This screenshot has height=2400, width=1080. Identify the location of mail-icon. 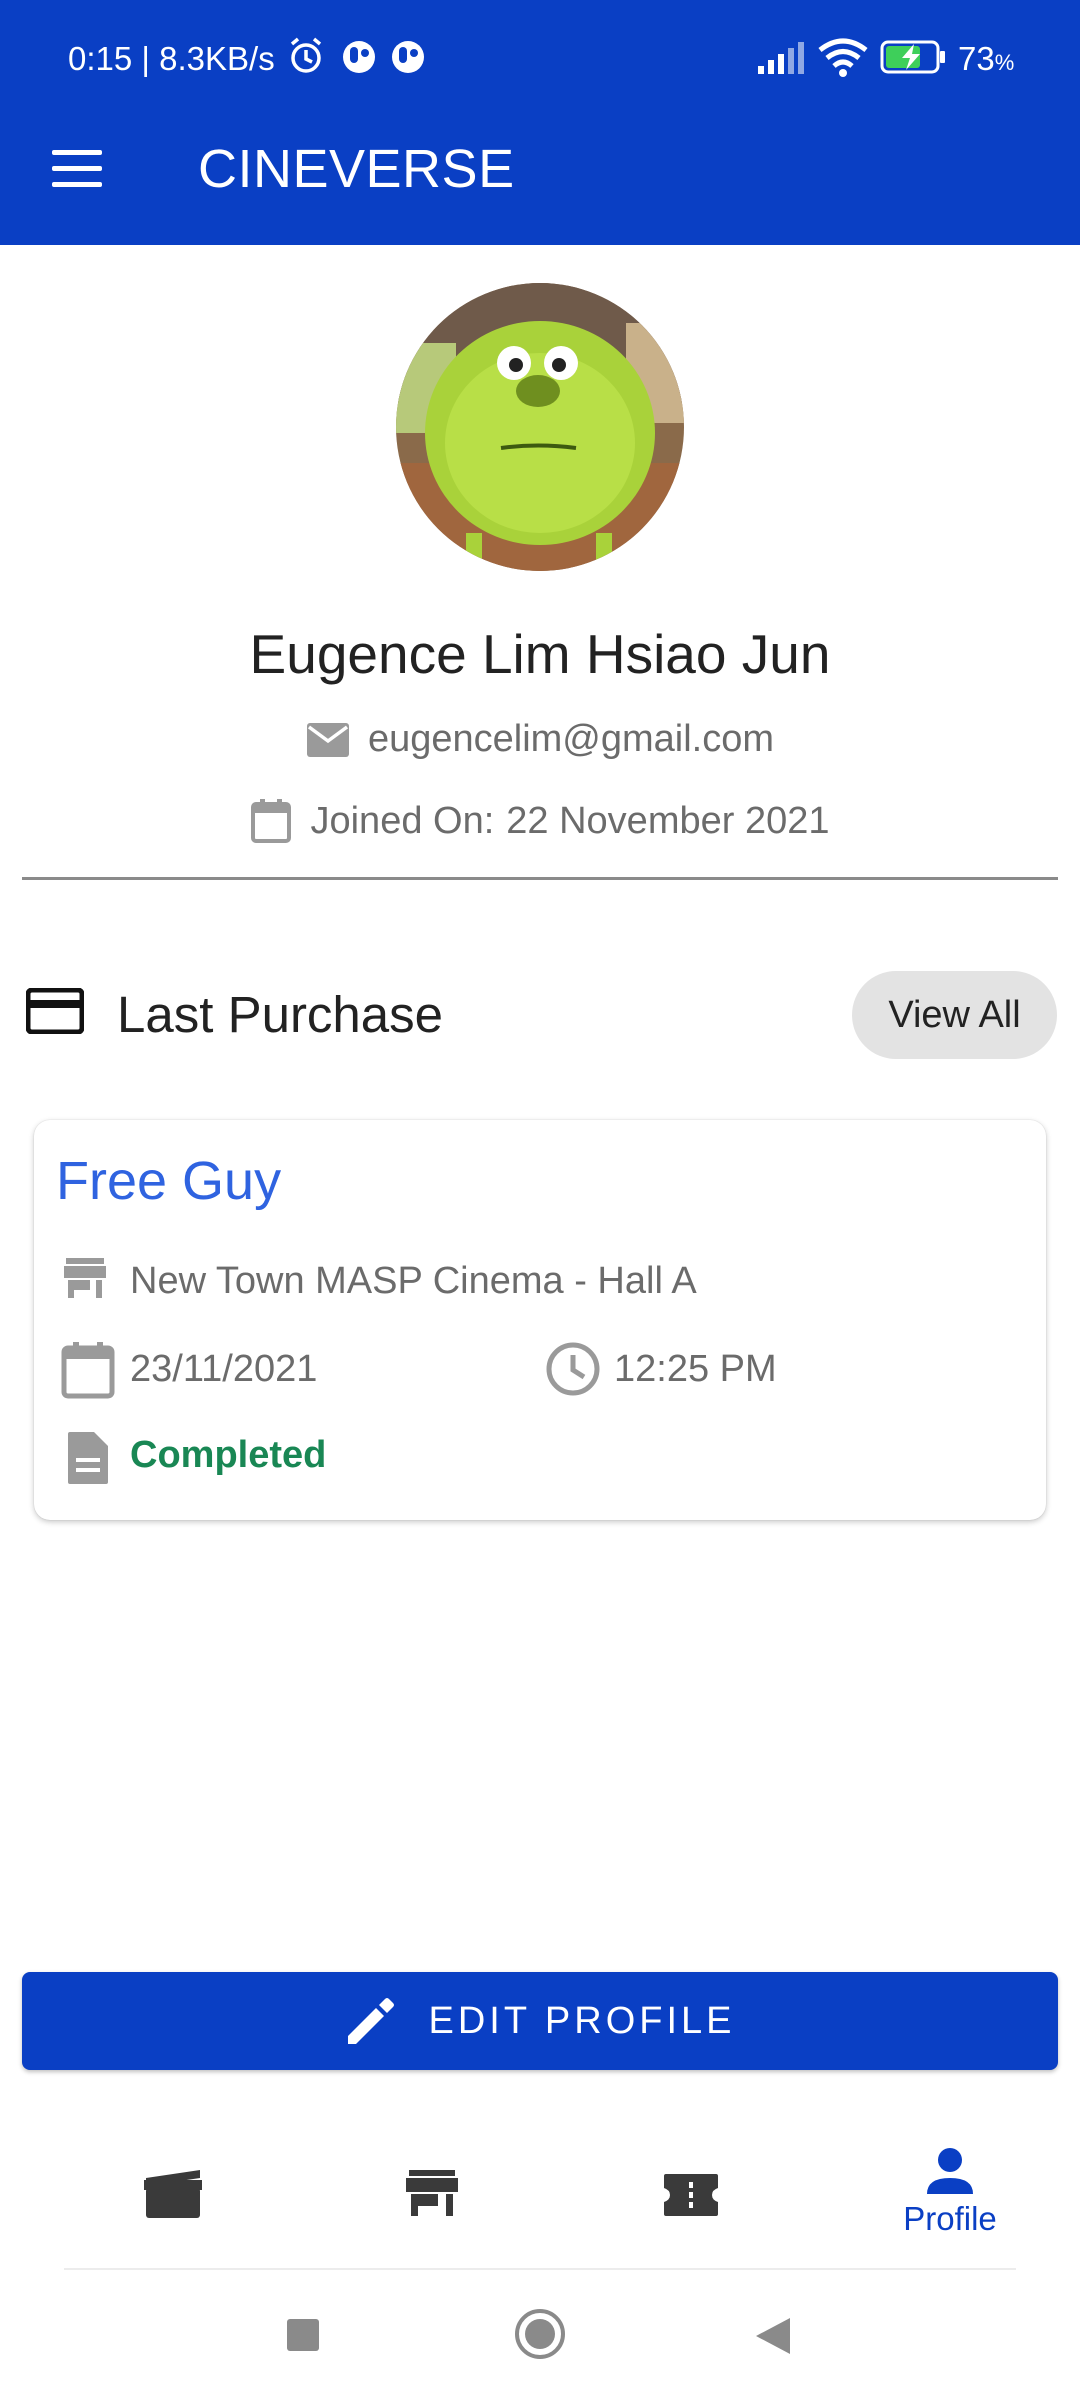
(327, 739).